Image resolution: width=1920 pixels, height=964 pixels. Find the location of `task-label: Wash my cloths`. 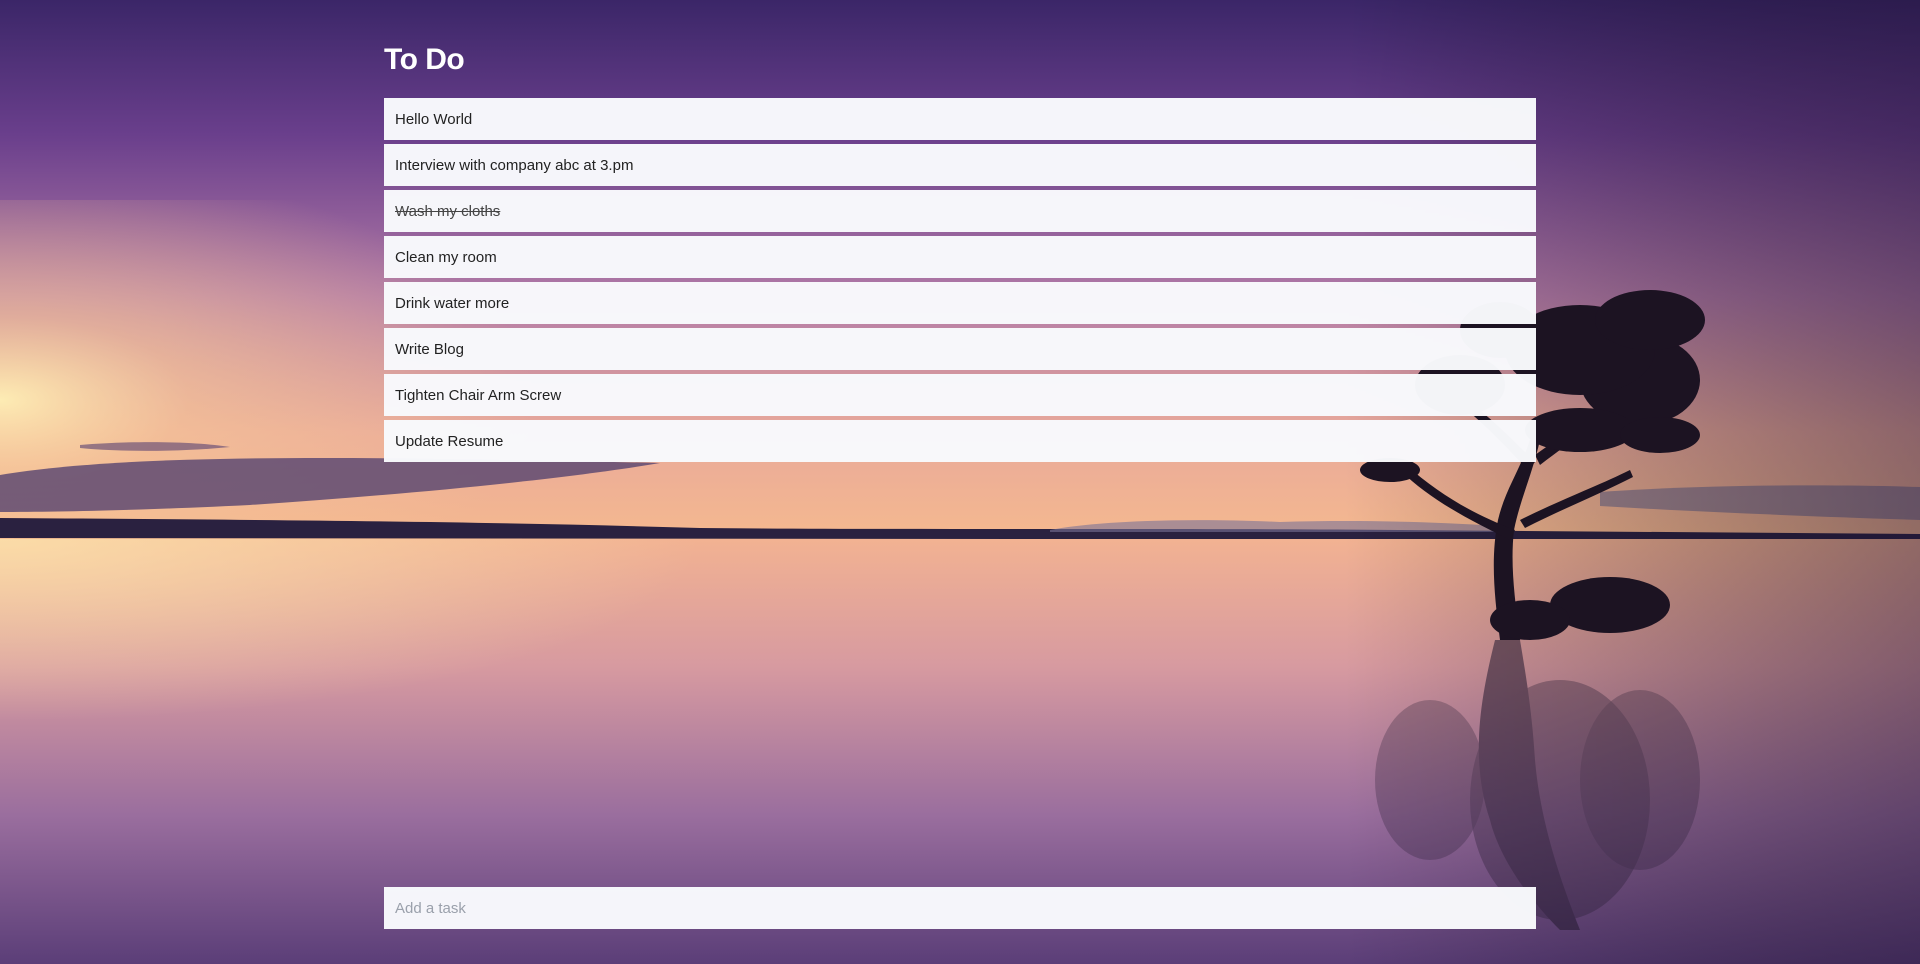

task-label: Wash my cloths is located at coordinates (448, 211).